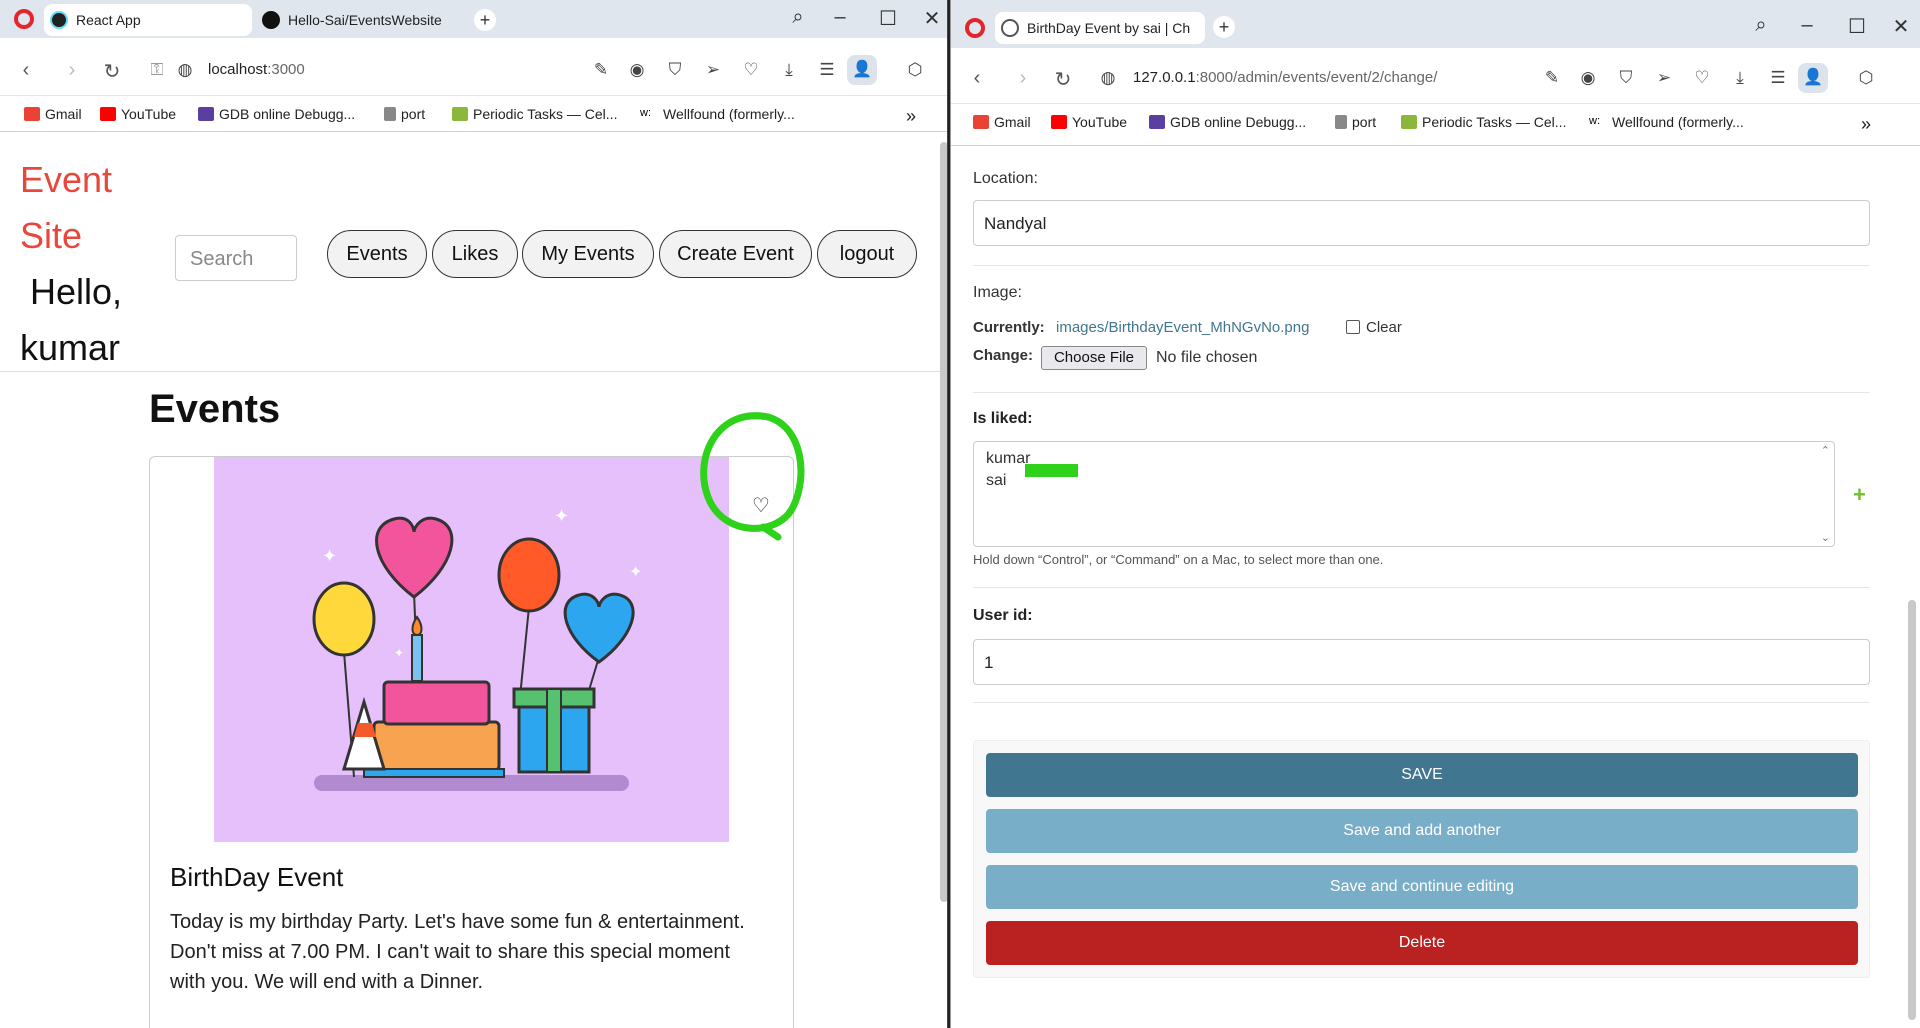 This screenshot has width=1920, height=1028. What do you see at coordinates (75, 208) in the screenshot?
I see `site-brand: Event Site` at bounding box center [75, 208].